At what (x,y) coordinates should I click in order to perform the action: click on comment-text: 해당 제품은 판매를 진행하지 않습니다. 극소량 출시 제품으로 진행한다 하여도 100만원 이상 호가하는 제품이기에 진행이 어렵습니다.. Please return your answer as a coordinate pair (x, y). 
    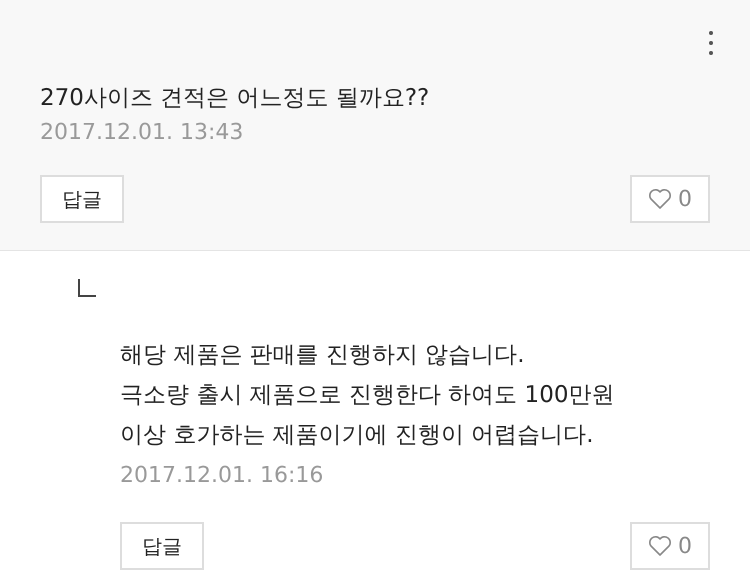
    Looking at the image, I should click on (368, 395).